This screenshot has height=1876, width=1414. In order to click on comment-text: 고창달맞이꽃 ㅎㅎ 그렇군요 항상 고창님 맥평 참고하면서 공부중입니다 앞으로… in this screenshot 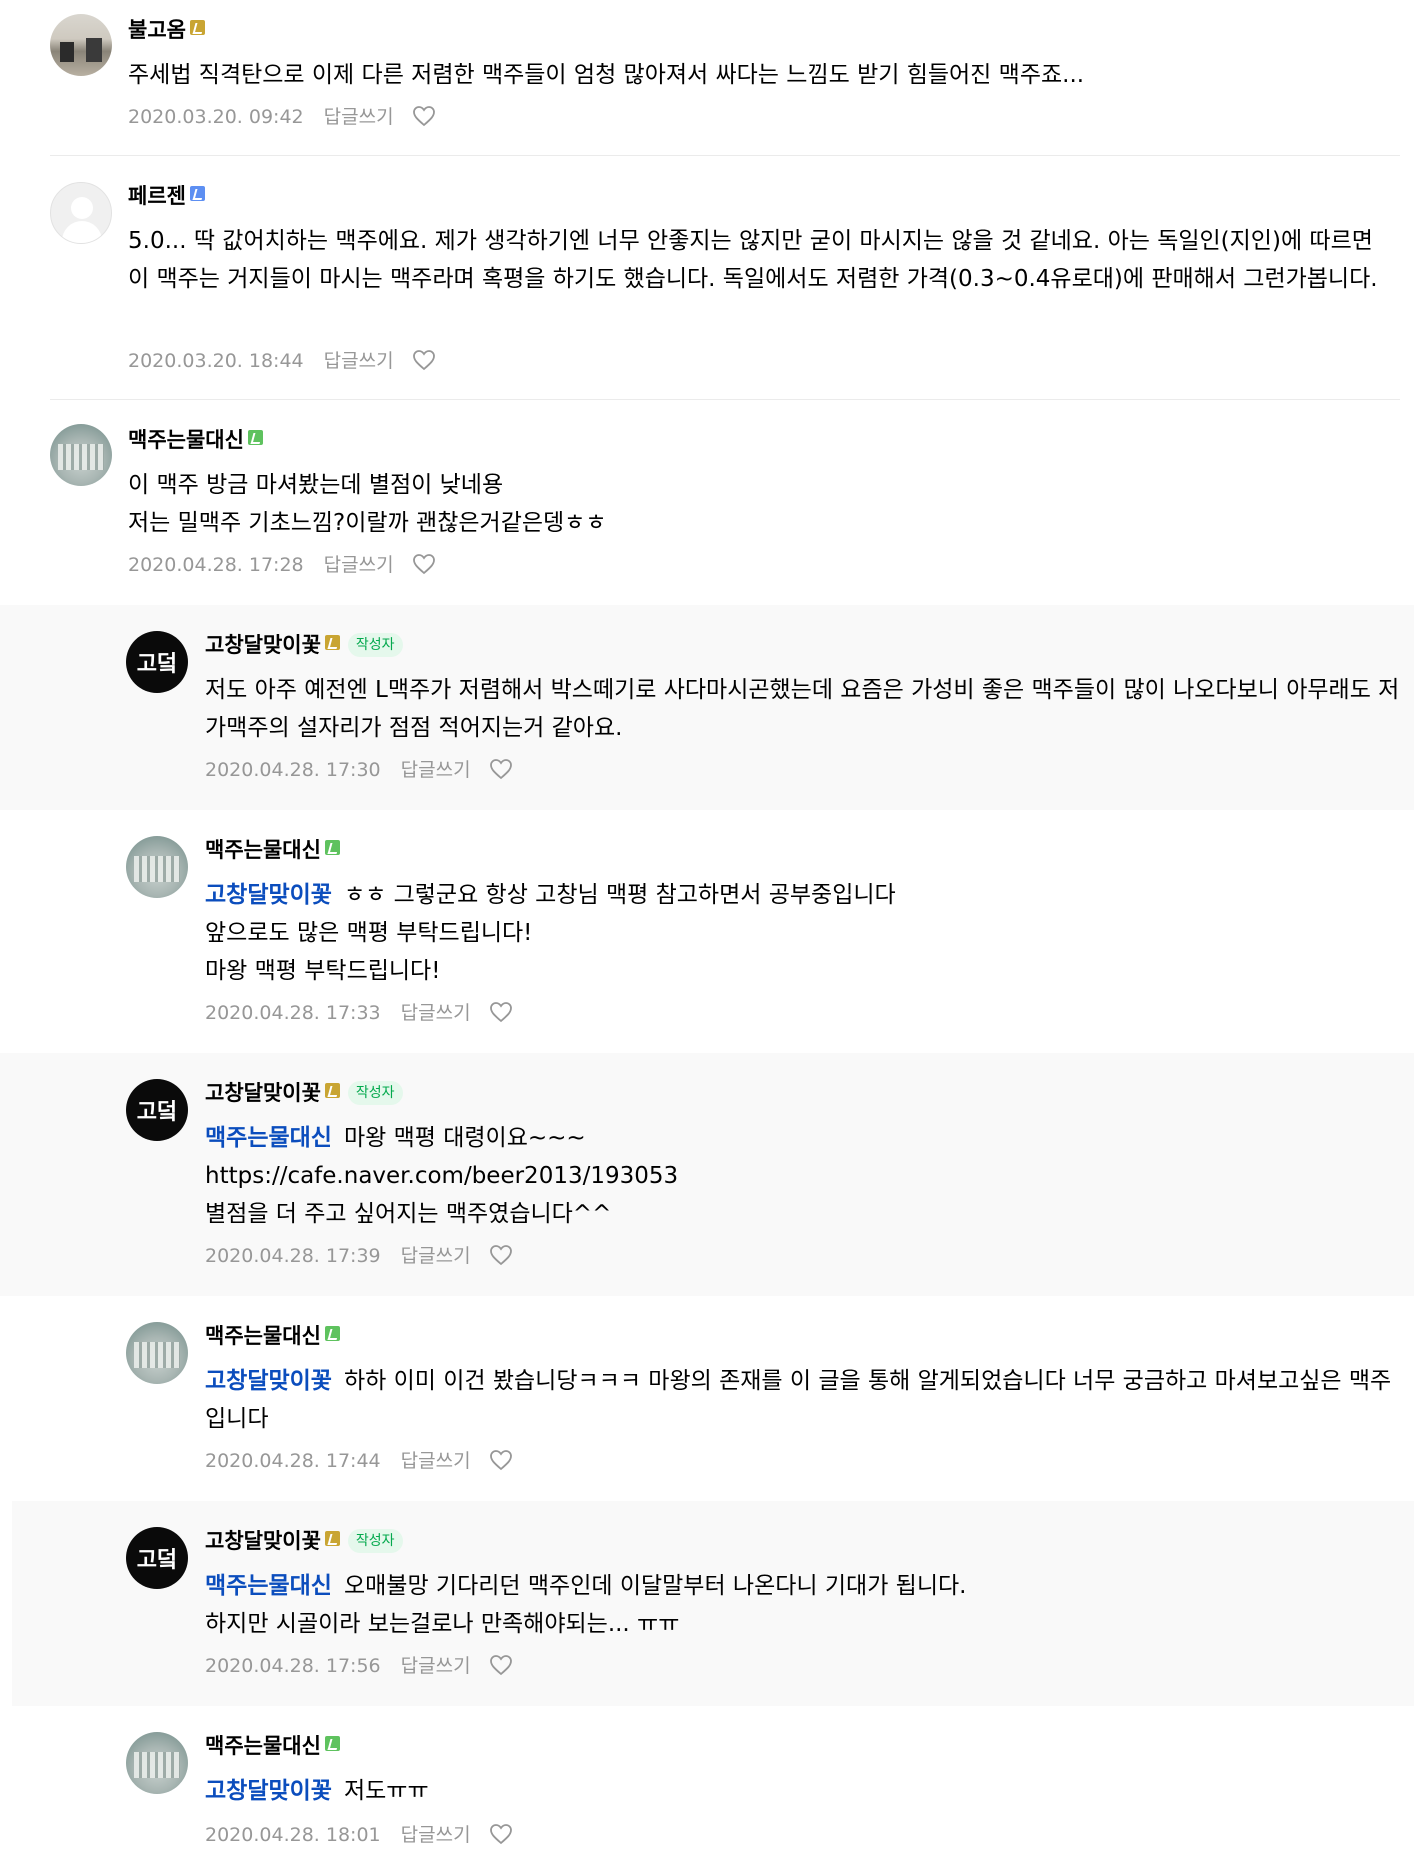, I will do `click(802, 933)`.